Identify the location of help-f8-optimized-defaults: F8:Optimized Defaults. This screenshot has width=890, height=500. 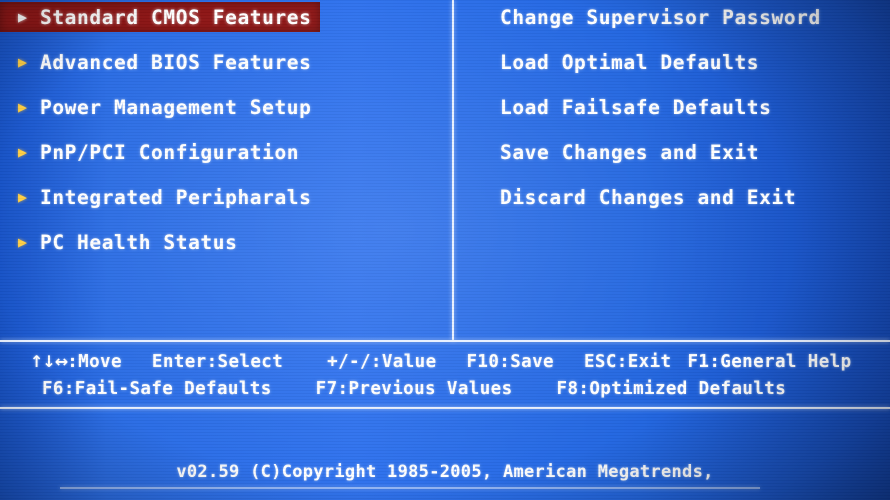
(671, 388).